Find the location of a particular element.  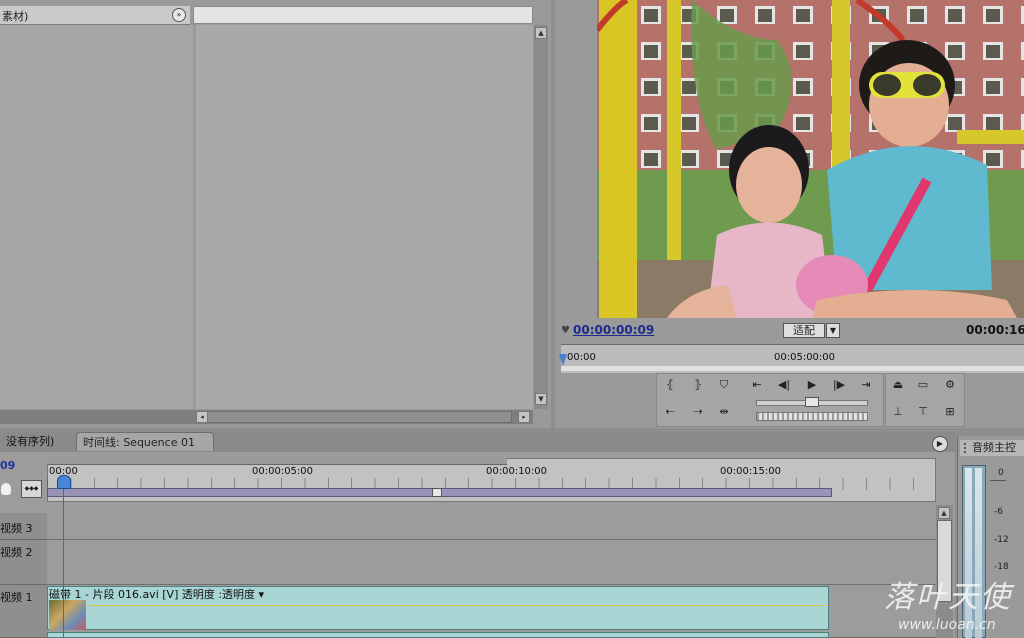

track-header-video-3: 视频 3 is located at coordinates (23, 526).